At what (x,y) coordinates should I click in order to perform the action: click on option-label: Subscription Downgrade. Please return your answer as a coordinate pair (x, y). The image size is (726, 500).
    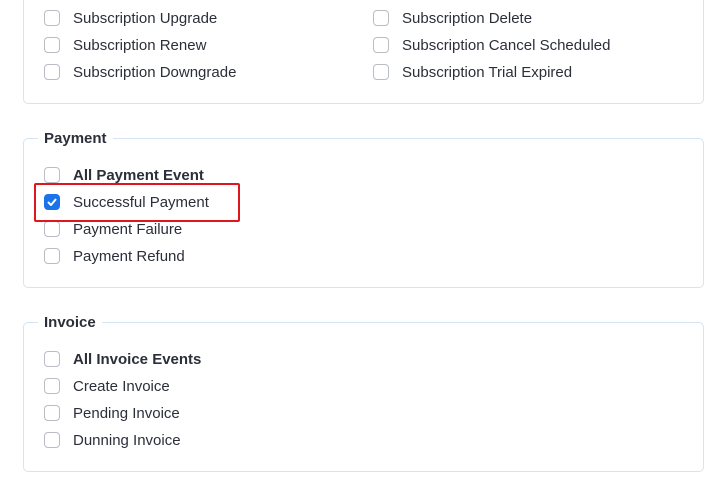
    Looking at the image, I should click on (155, 72).